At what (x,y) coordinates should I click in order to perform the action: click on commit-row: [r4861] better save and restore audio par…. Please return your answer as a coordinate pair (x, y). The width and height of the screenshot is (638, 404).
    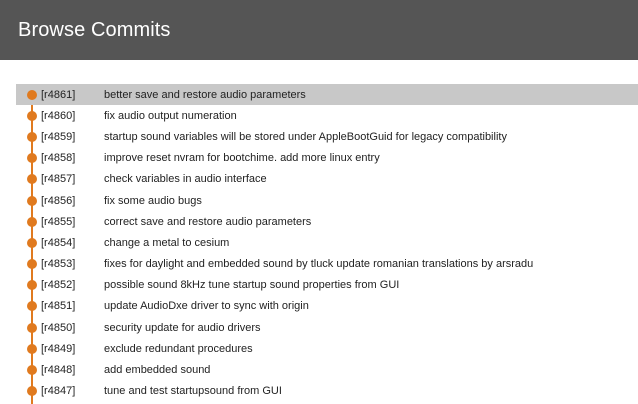
    Looking at the image, I should click on (327, 95).